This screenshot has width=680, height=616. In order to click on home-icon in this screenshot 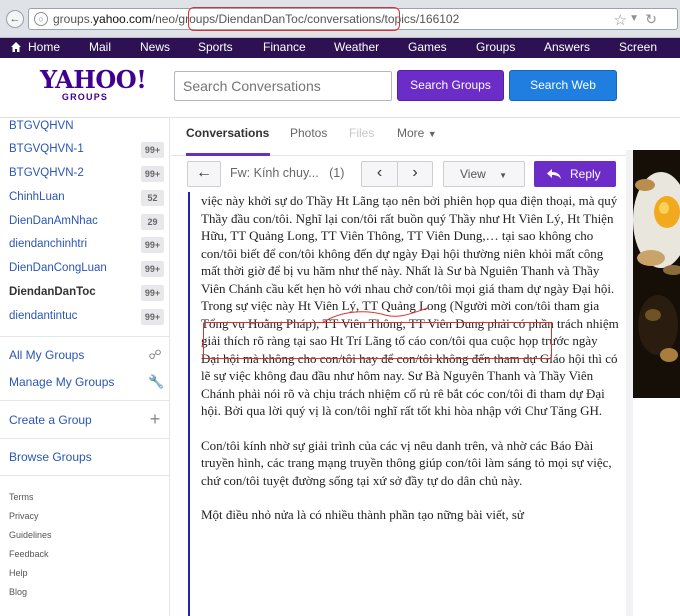, I will do `click(16, 47)`.